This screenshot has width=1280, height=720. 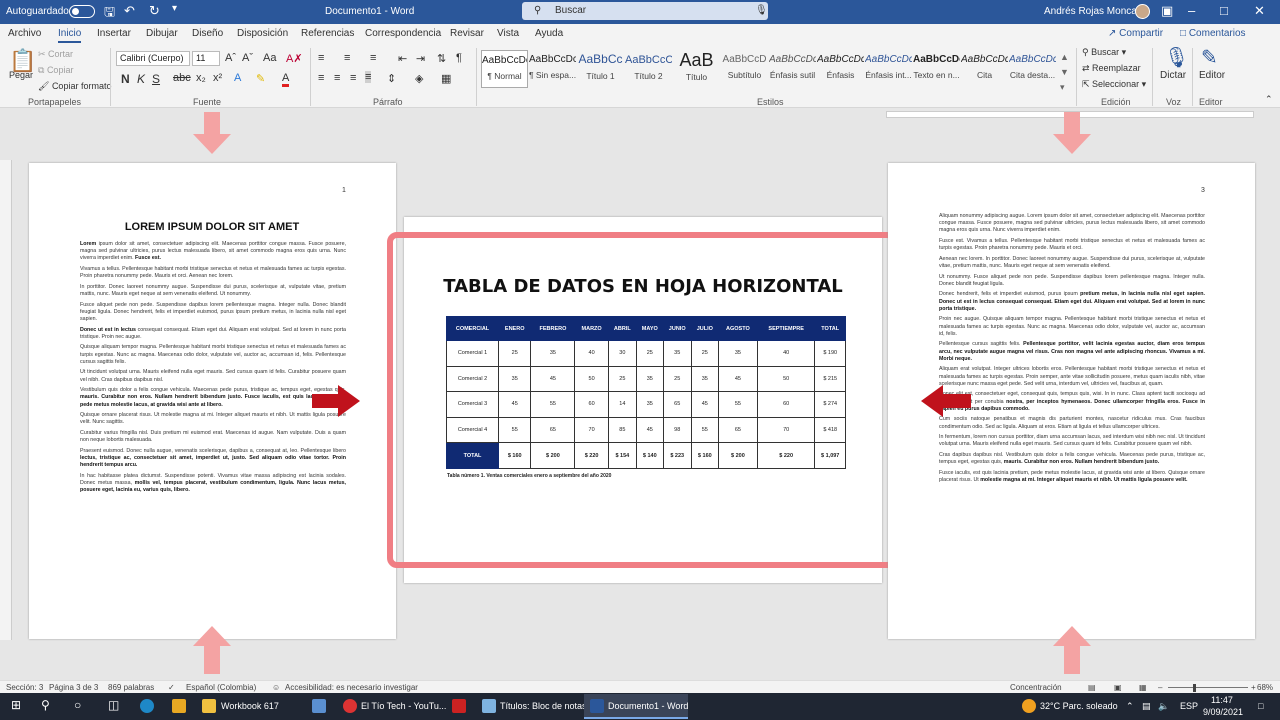 What do you see at coordinates (1064, 57) in the screenshot?
I see `styles-scroll-up-icon: ▲` at bounding box center [1064, 57].